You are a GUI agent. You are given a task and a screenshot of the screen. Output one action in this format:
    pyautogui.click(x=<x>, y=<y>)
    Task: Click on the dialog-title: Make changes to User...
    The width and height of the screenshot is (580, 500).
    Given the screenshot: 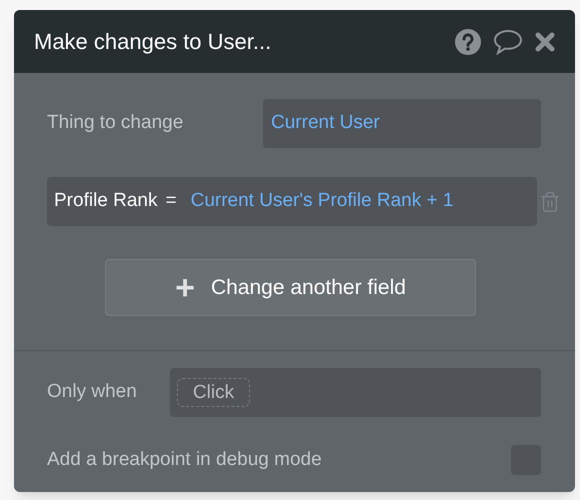 What is the action you would take?
    pyautogui.click(x=153, y=42)
    